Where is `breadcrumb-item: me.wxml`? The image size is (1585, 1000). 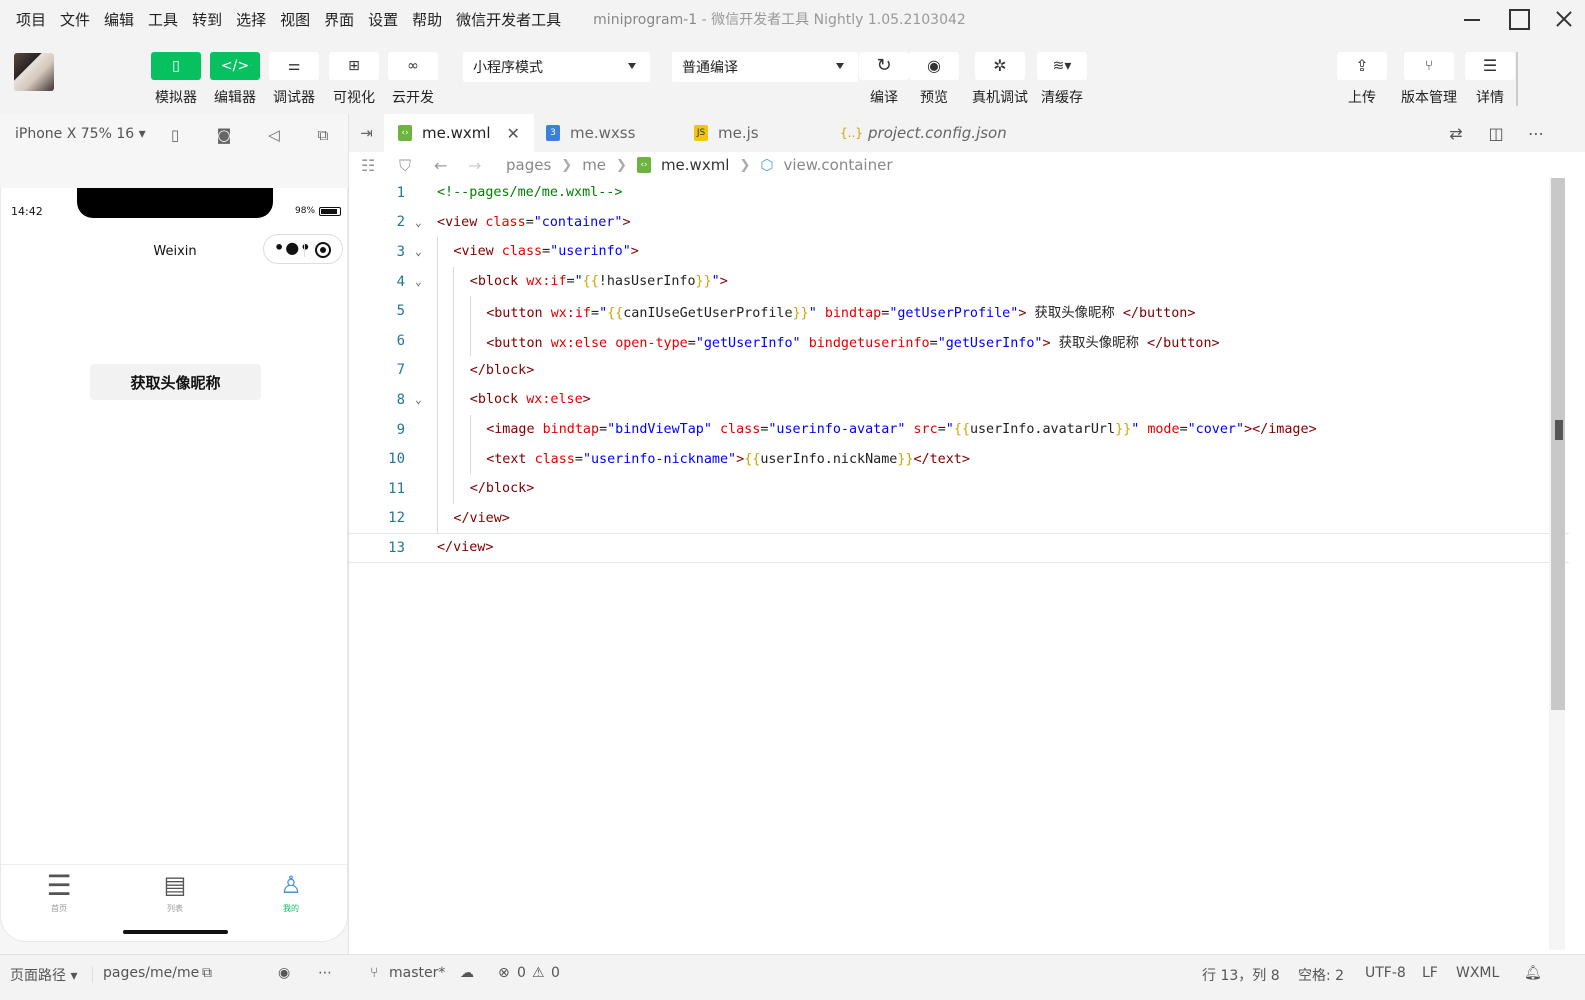
breadcrumb-item: me.wxml is located at coordinates (695, 165).